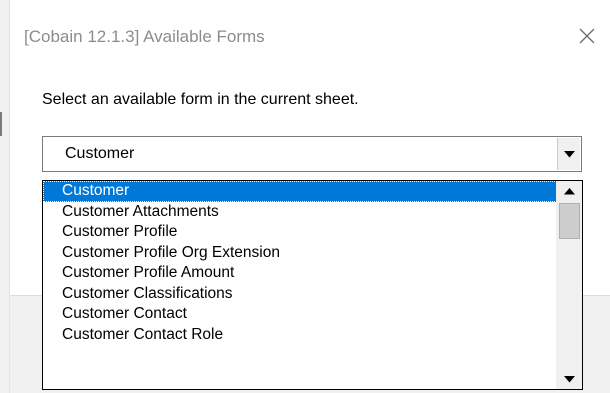  What do you see at coordinates (300, 335) in the screenshot?
I see `list-item: Customer Contact Role` at bounding box center [300, 335].